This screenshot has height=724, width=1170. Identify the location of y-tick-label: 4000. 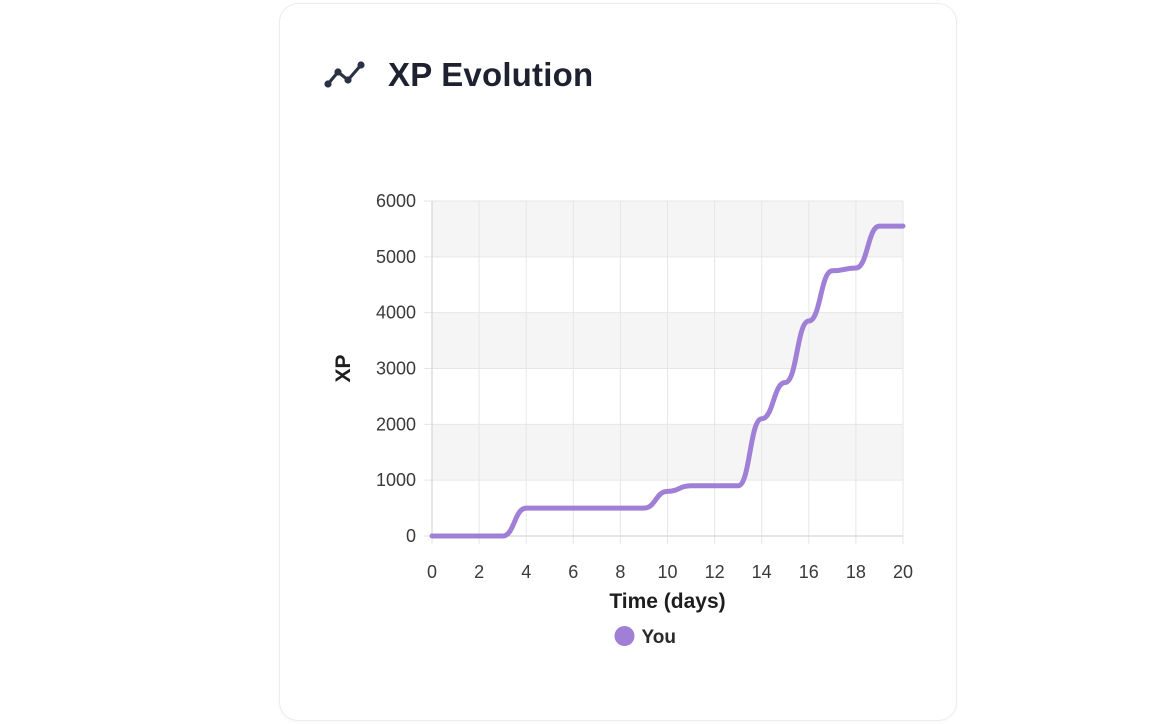
(396, 313).